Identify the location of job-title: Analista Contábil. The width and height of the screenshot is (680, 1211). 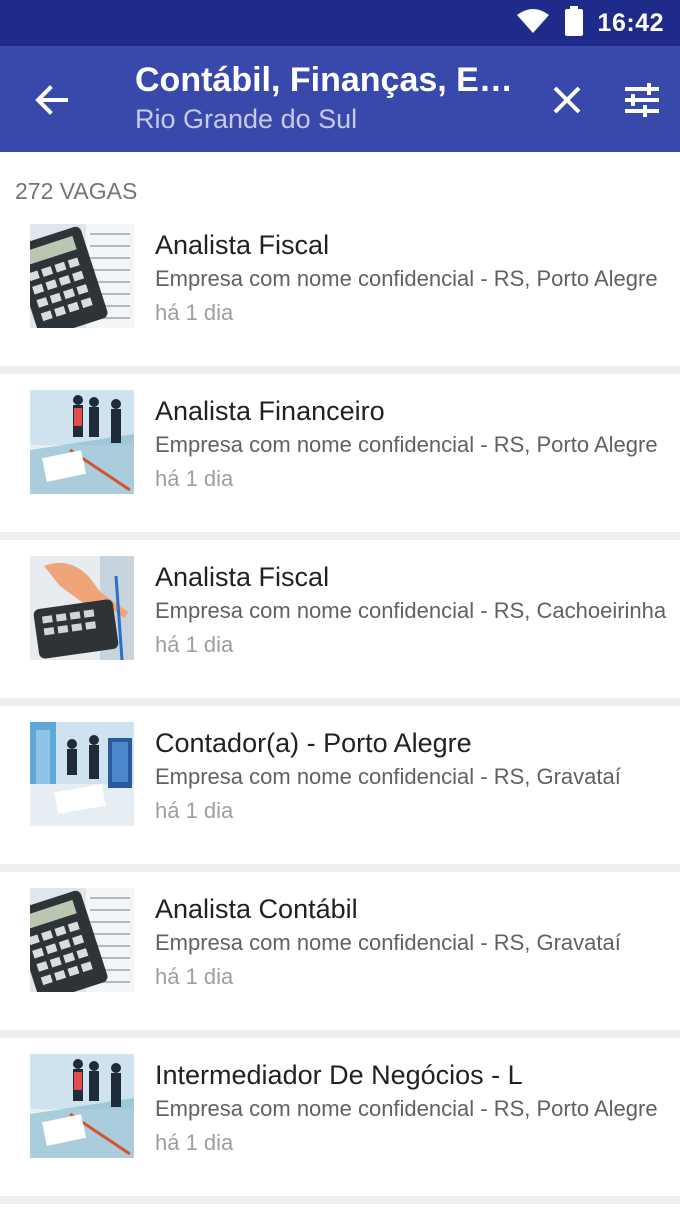
(256, 909).